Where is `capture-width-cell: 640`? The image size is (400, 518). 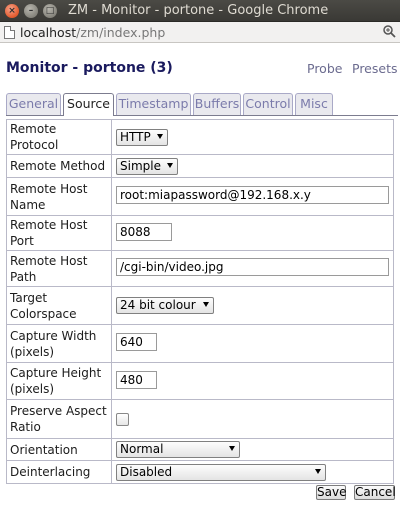 capture-width-cell: 640 is located at coordinates (252, 343).